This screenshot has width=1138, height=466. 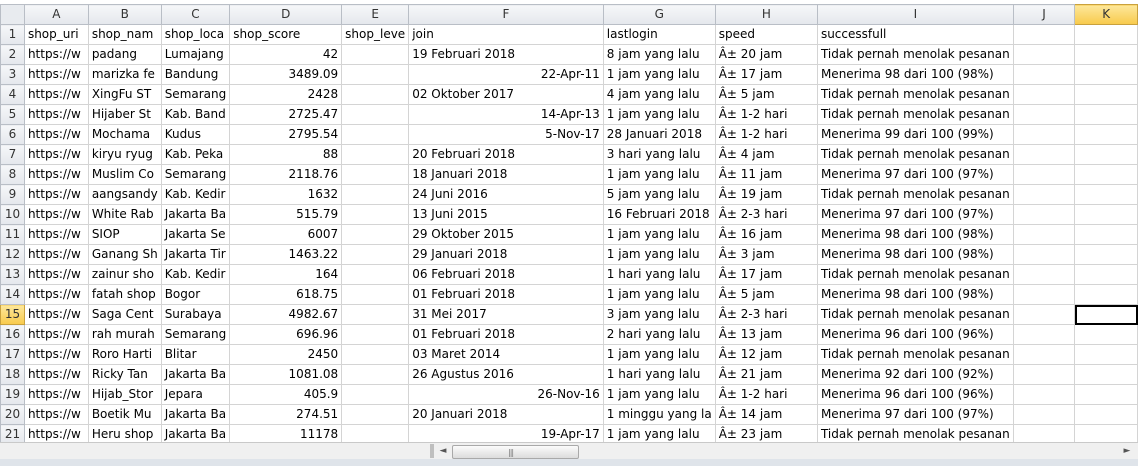 I want to click on cell-e8, so click(x=375, y=174).